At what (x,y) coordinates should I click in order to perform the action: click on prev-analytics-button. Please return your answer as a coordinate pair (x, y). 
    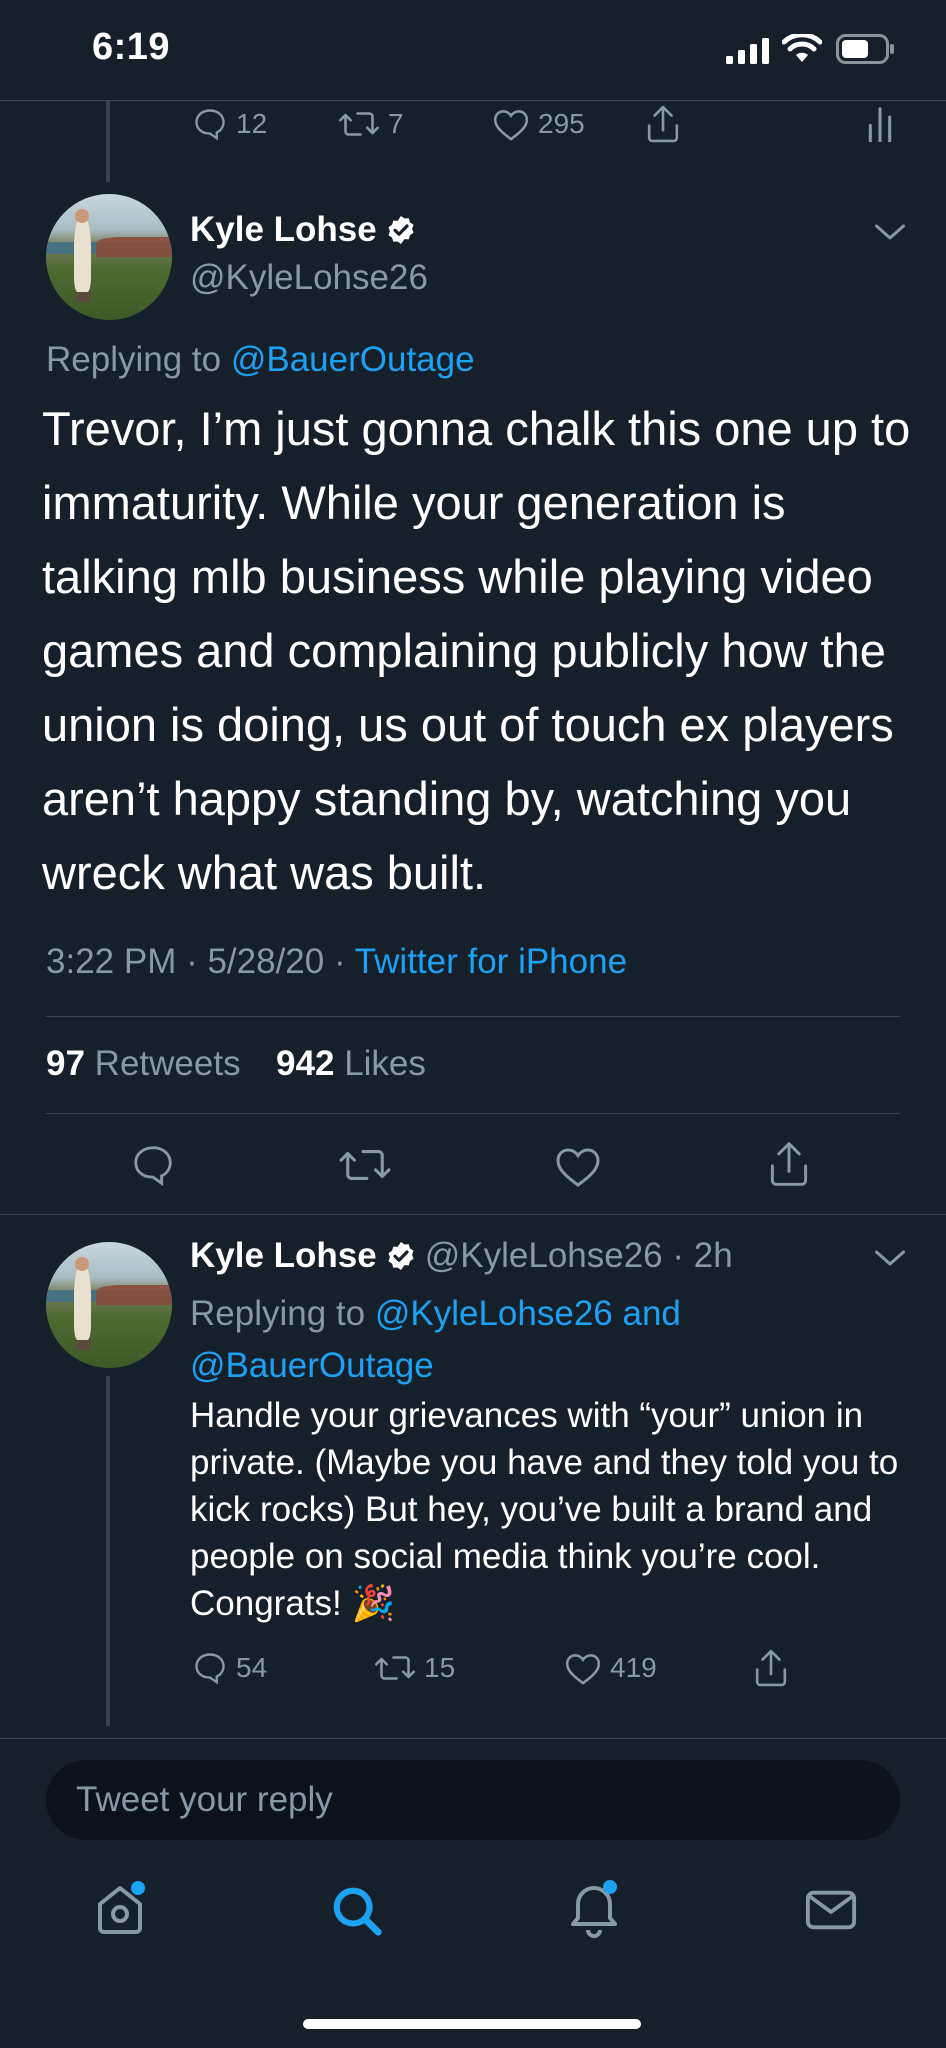
    Looking at the image, I should click on (880, 124).